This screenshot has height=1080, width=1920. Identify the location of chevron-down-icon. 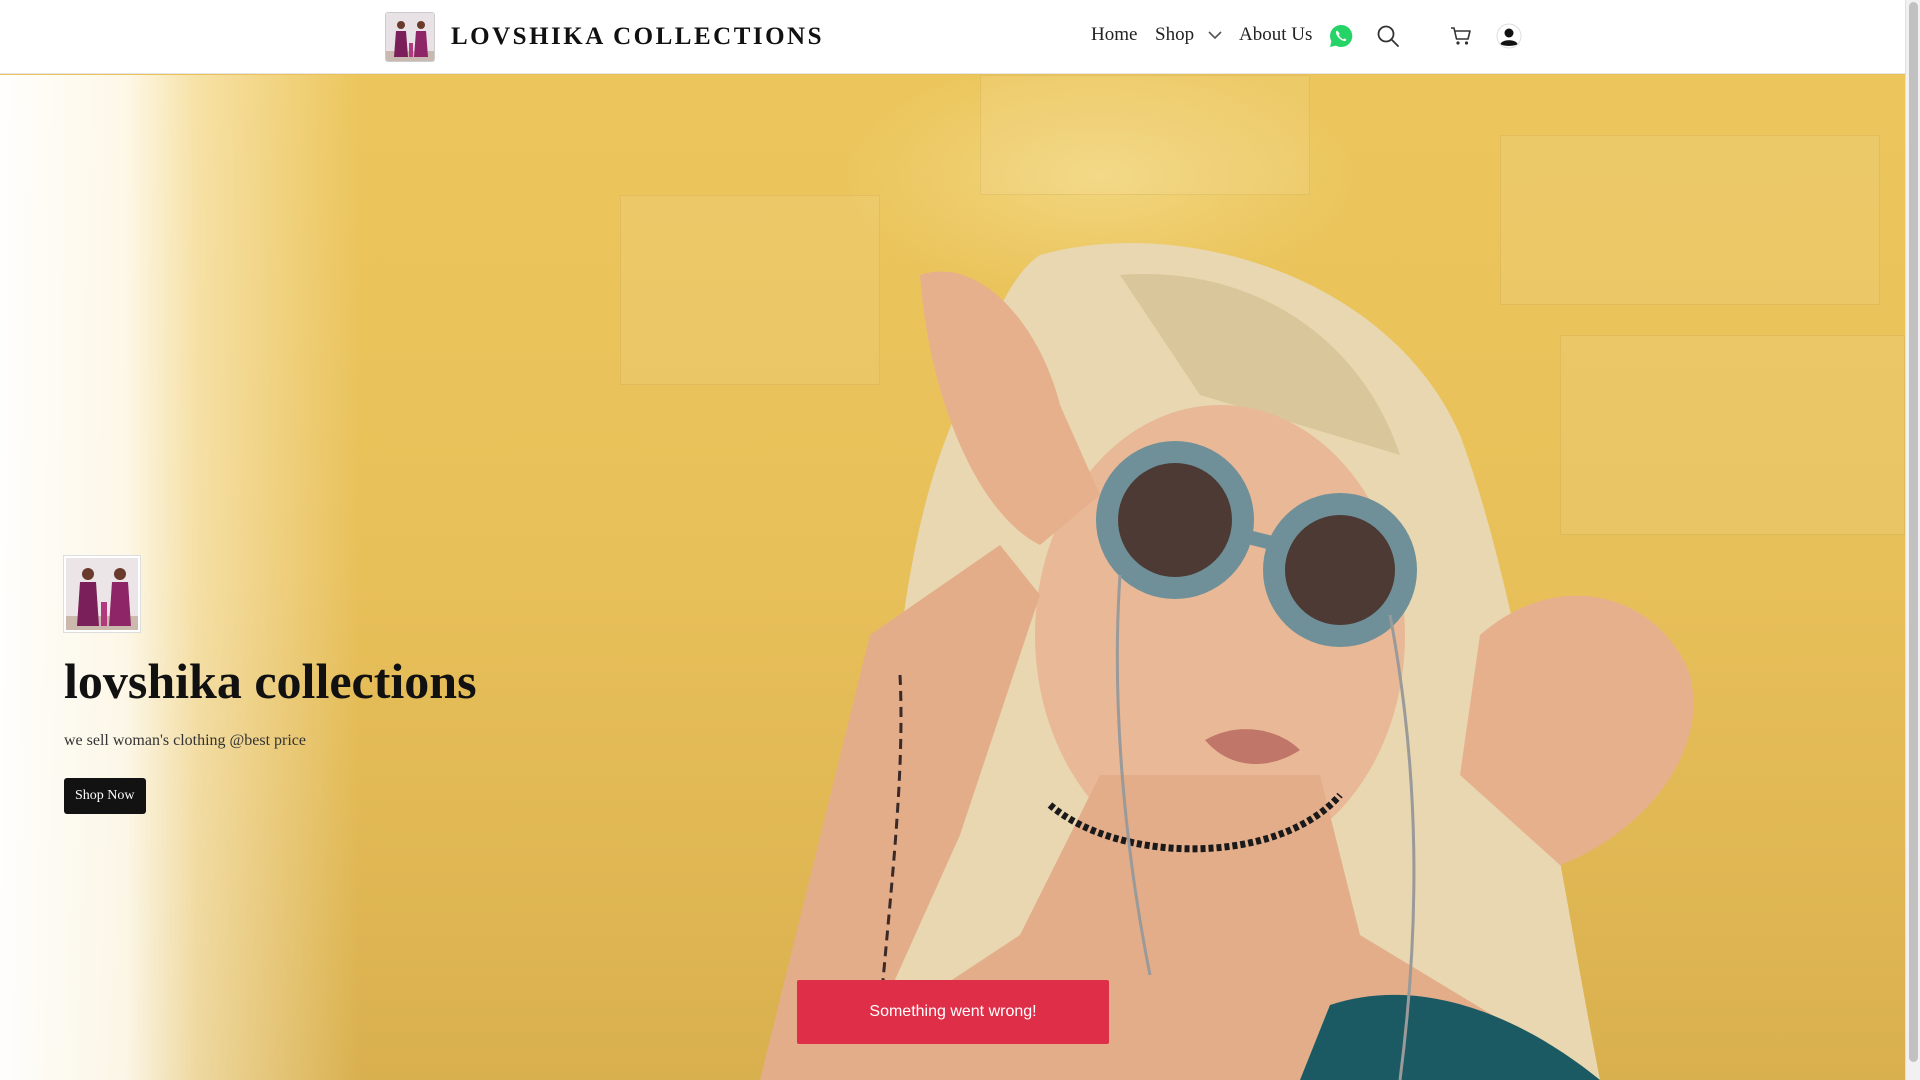
(1215, 35).